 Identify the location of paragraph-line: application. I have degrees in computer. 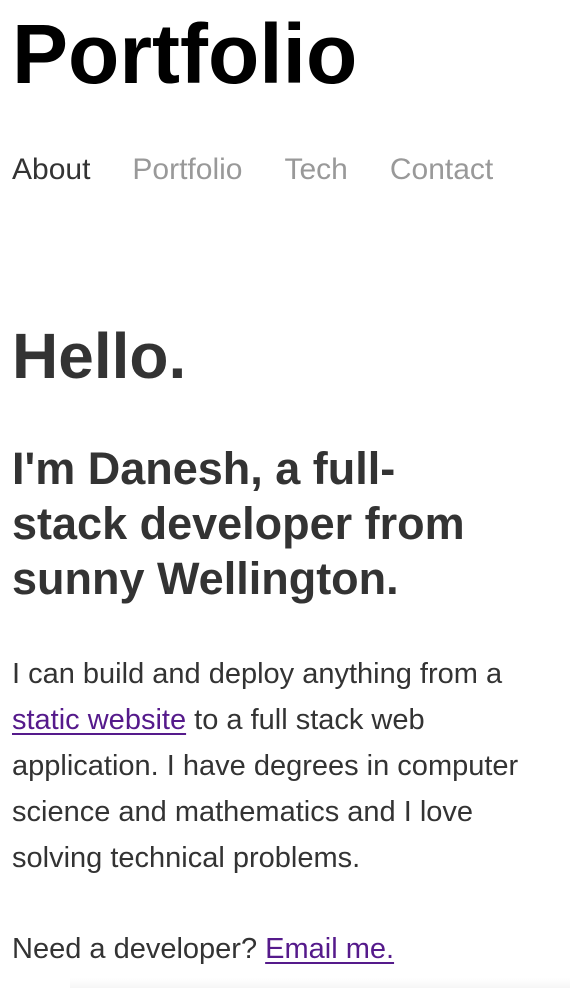
(265, 766).